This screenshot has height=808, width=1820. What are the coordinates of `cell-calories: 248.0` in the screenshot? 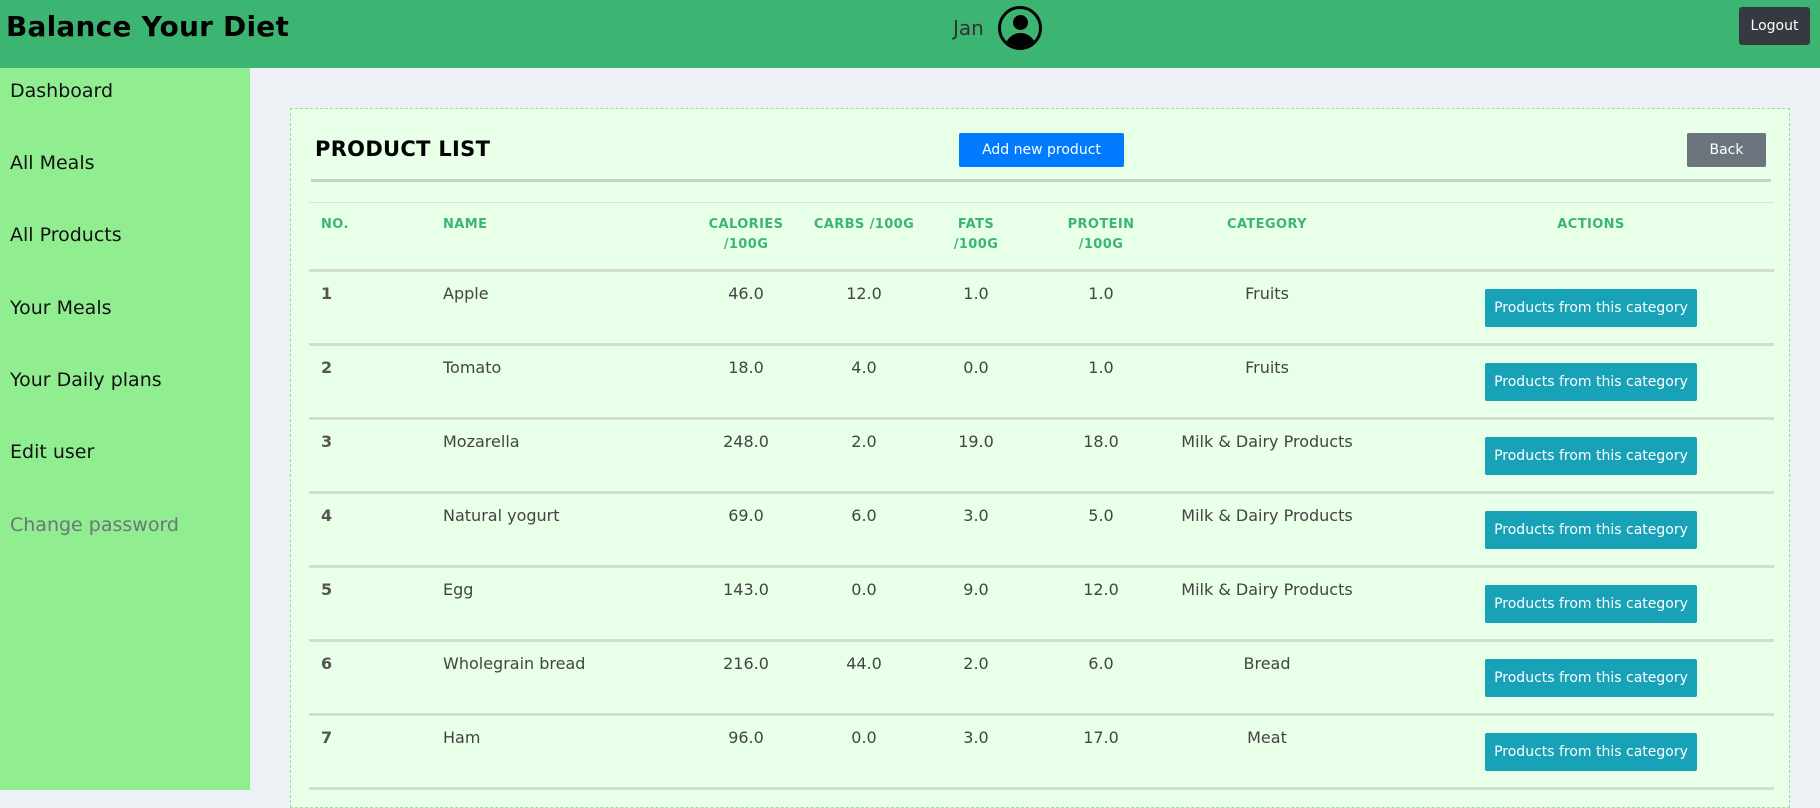 It's located at (746, 441).